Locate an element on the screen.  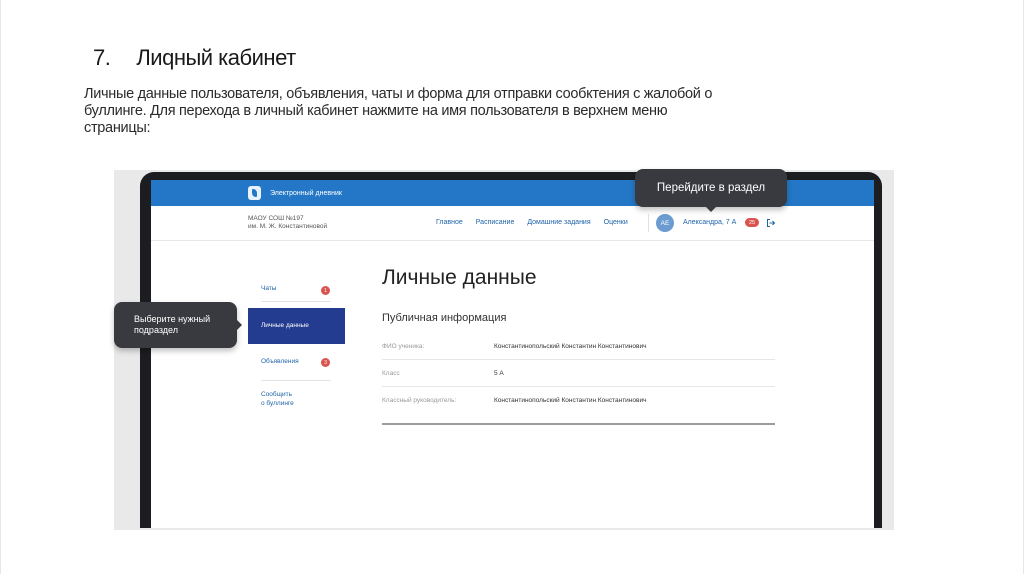
info-label: Классный руководитель: is located at coordinates (419, 400).